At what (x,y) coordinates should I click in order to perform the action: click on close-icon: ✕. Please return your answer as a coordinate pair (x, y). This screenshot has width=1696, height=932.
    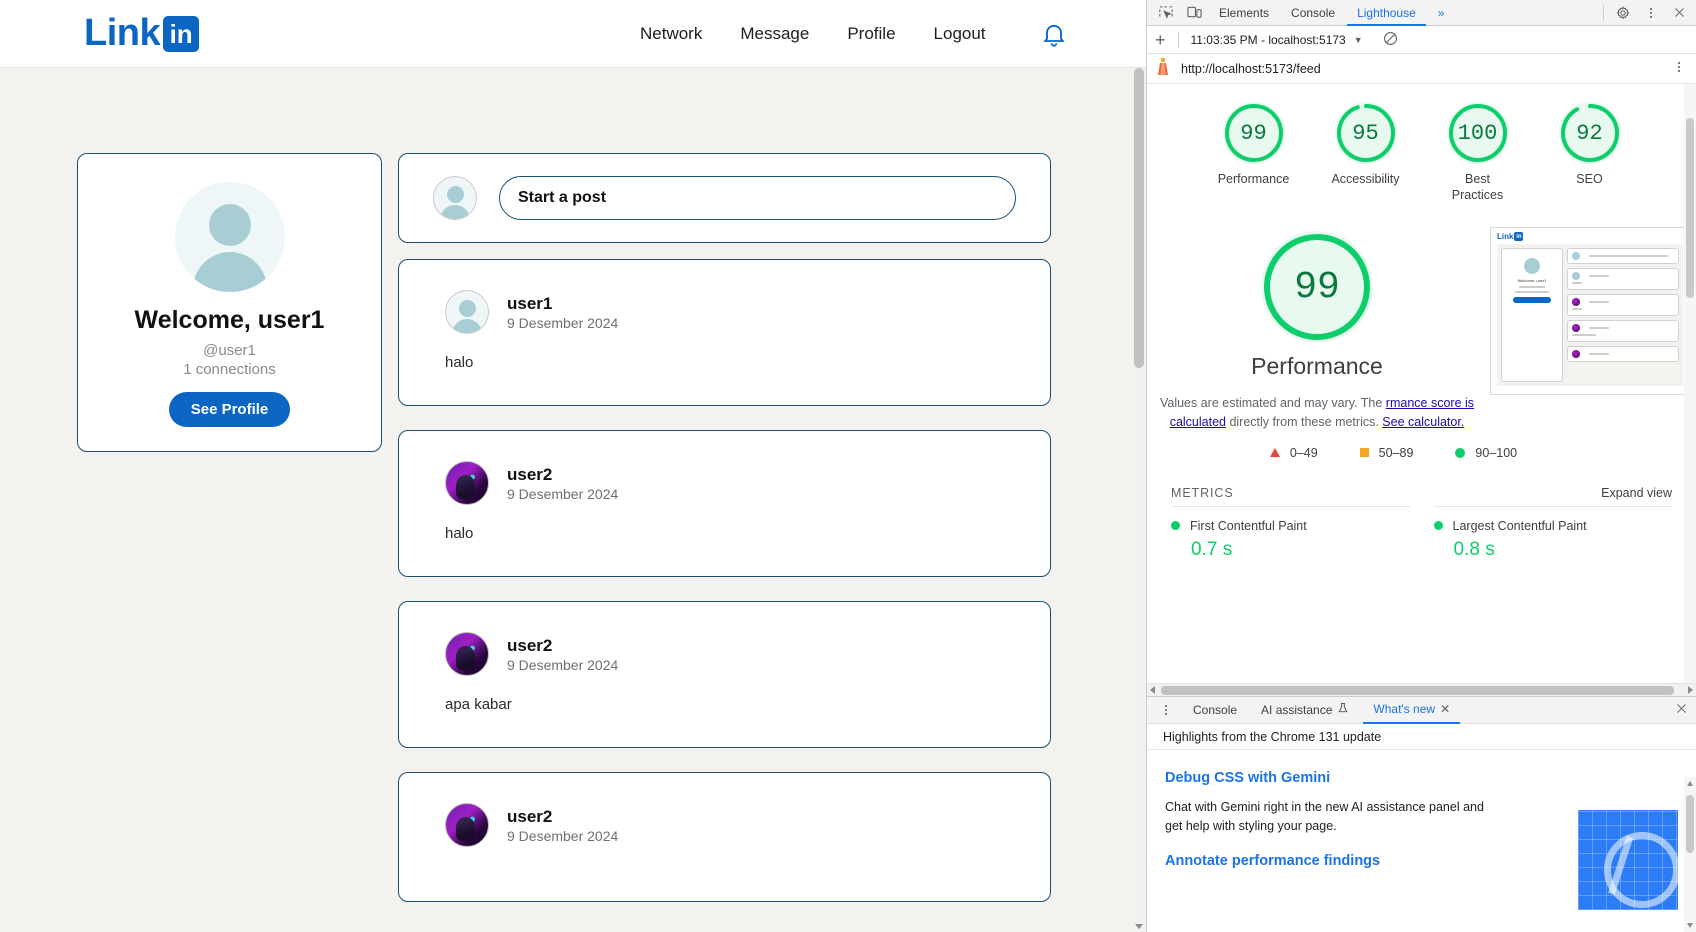
    Looking at the image, I should click on (1445, 709).